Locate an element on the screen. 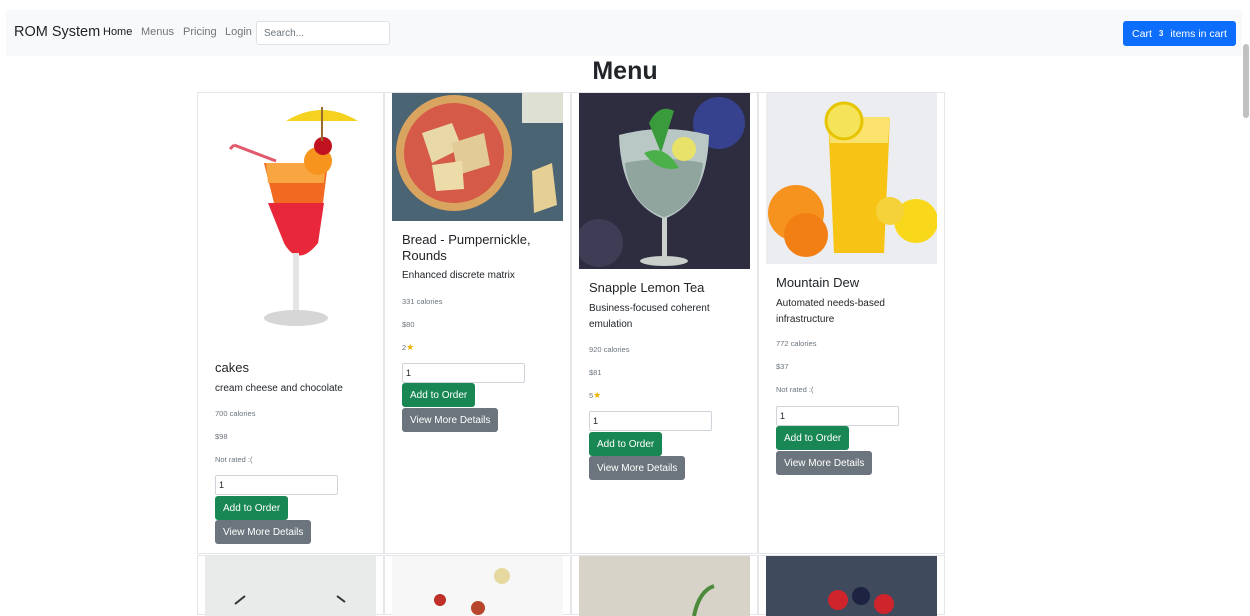 This screenshot has height=616, width=1250. card-rating: 2★ is located at coordinates (408, 347).